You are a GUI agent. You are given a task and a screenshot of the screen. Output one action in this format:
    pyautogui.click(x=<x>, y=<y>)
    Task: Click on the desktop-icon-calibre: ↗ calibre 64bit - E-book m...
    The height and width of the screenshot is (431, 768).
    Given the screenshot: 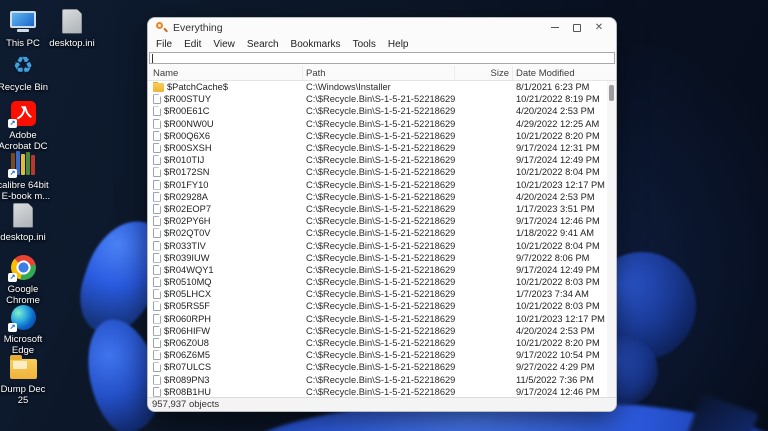 What is the action you would take?
    pyautogui.click(x=26, y=175)
    